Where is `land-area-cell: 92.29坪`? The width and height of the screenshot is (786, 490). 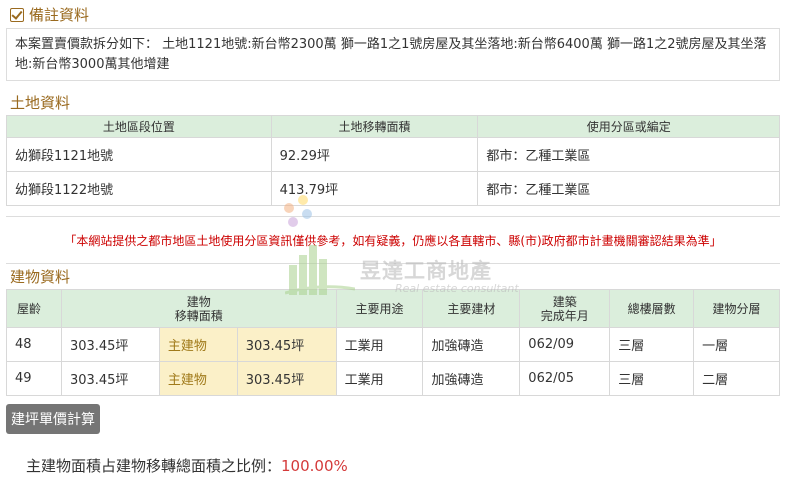 land-area-cell: 92.29坪 is located at coordinates (374, 154).